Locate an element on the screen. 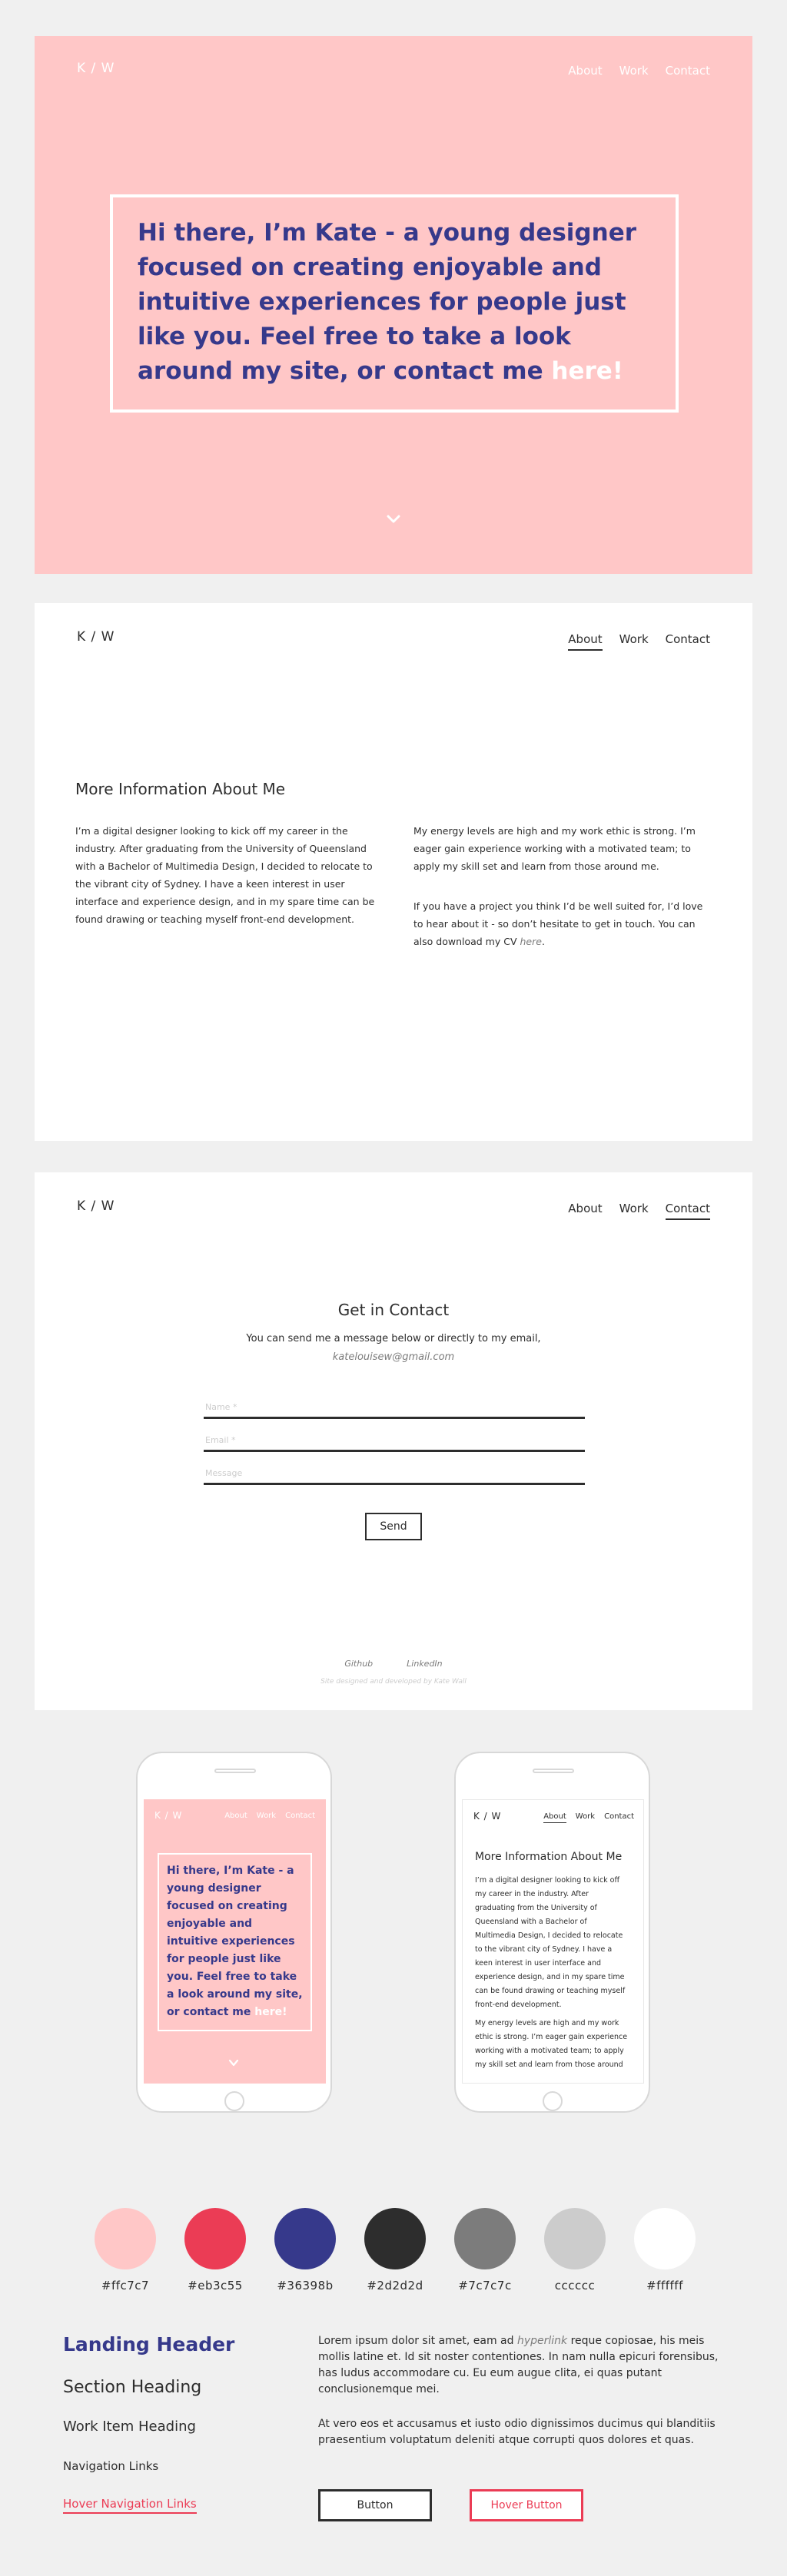 The width and height of the screenshot is (787, 2576). mobile-about-heading: More Information About Me is located at coordinates (549, 1857).